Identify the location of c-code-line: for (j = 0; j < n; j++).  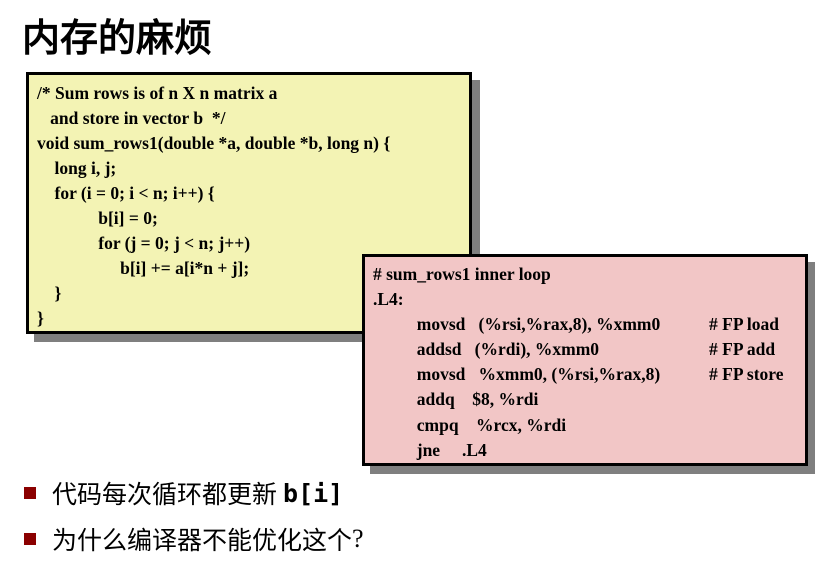
(144, 243).